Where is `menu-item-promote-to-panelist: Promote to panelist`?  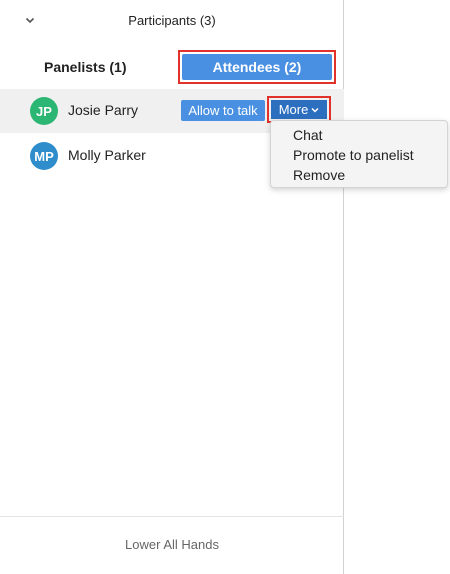
menu-item-promote-to-panelist: Promote to panelist is located at coordinates (359, 155).